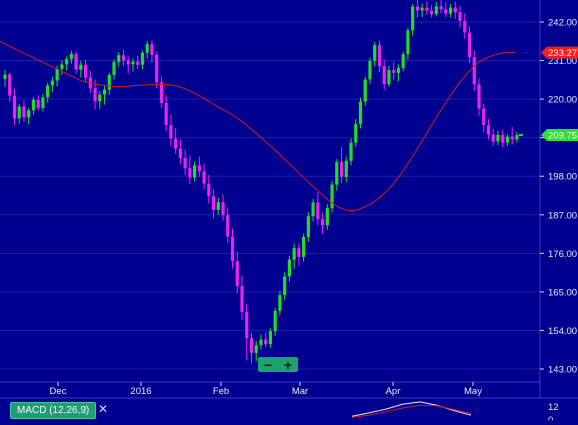 This screenshot has width=578, height=425. I want to click on price-tick-label: 242.00, so click(562, 23).